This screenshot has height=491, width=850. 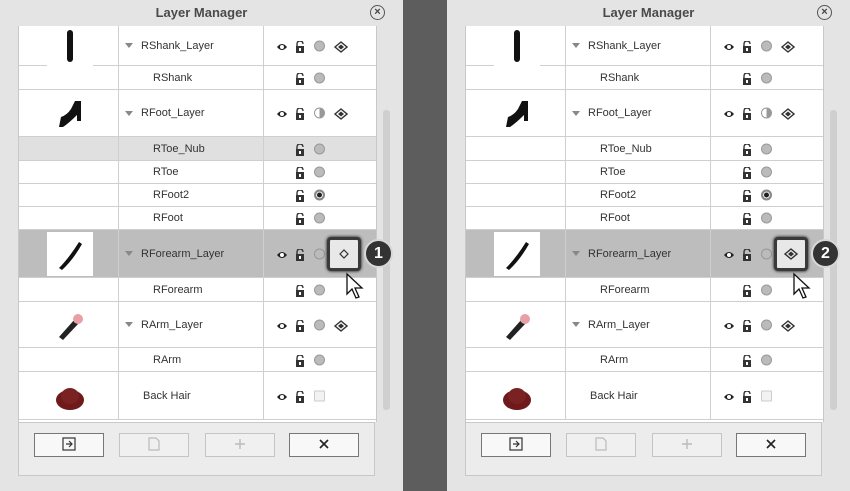 What do you see at coordinates (644, 78) in the screenshot?
I see `layer-row: RShank` at bounding box center [644, 78].